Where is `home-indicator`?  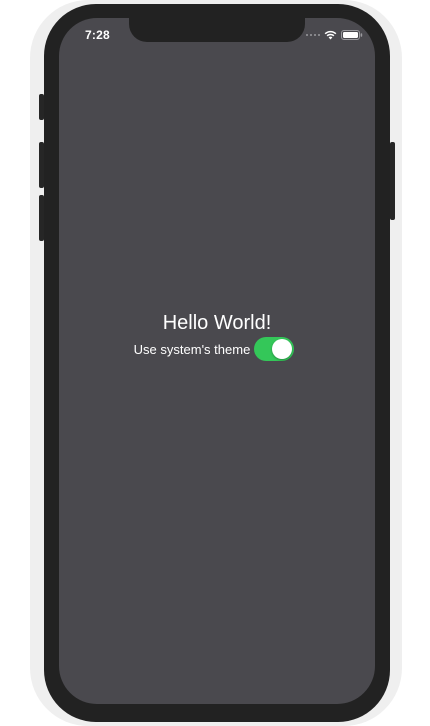
home-indicator is located at coordinates (217, 696).